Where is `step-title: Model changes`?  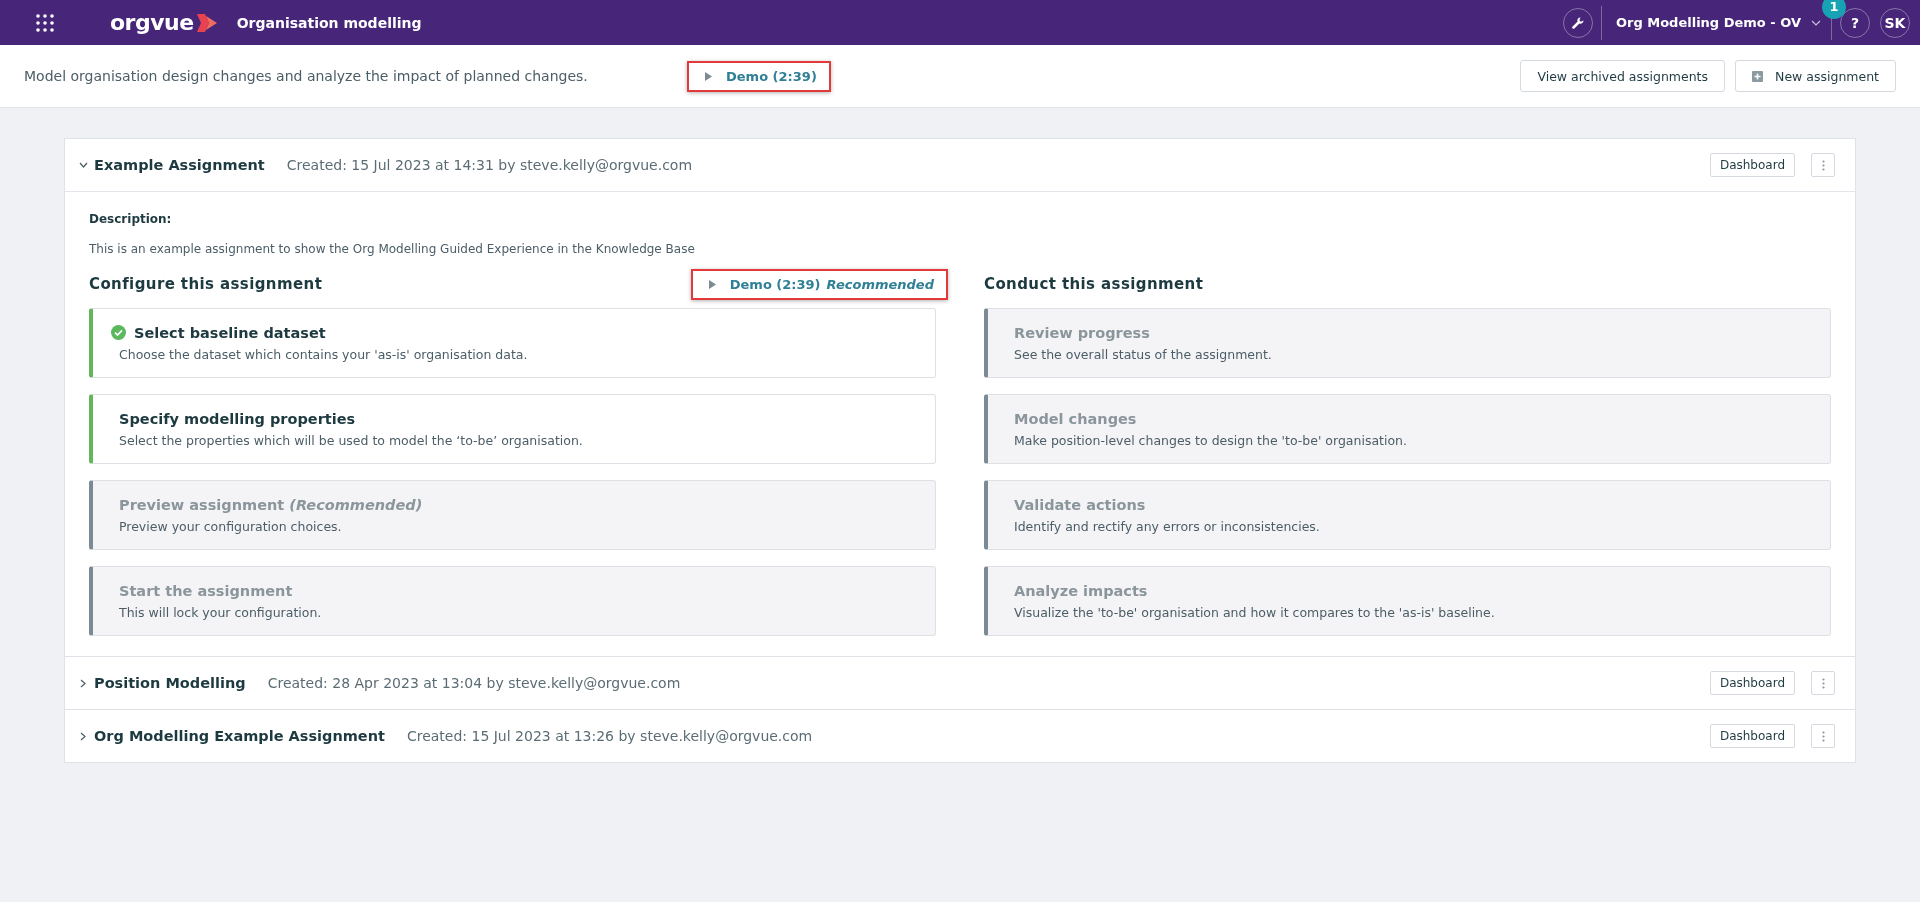 step-title: Model changes is located at coordinates (1075, 418).